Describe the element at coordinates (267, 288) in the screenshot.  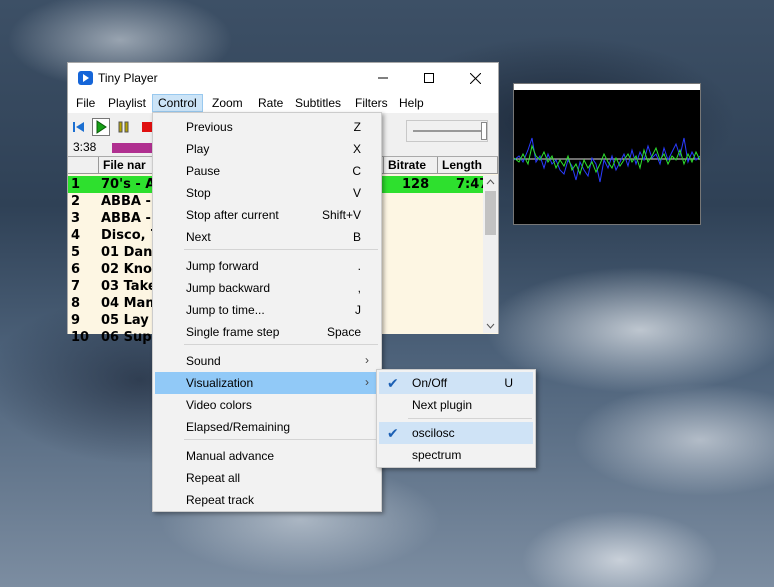
I see `menu-item-jump-backward: Jump backward,` at that location.